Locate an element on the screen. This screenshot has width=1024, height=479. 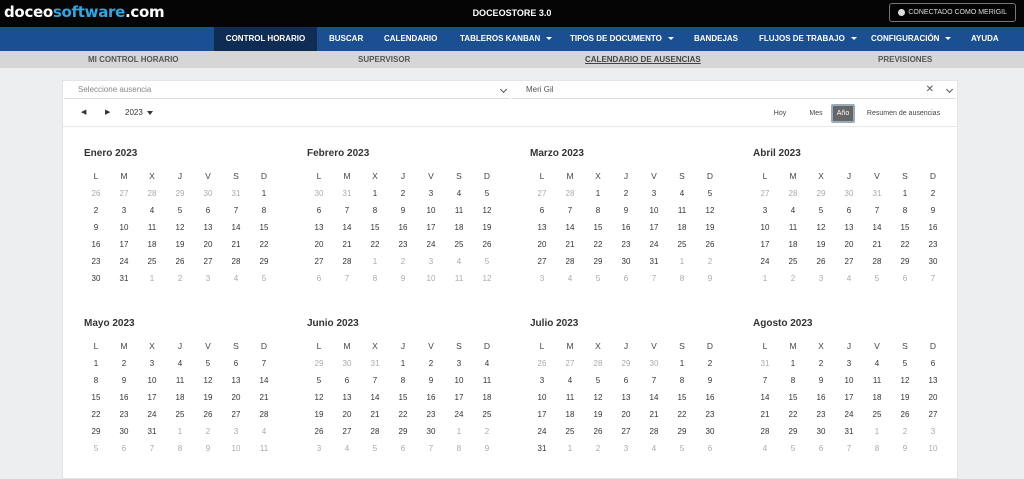
day-cell: 26 is located at coordinates (487, 244).